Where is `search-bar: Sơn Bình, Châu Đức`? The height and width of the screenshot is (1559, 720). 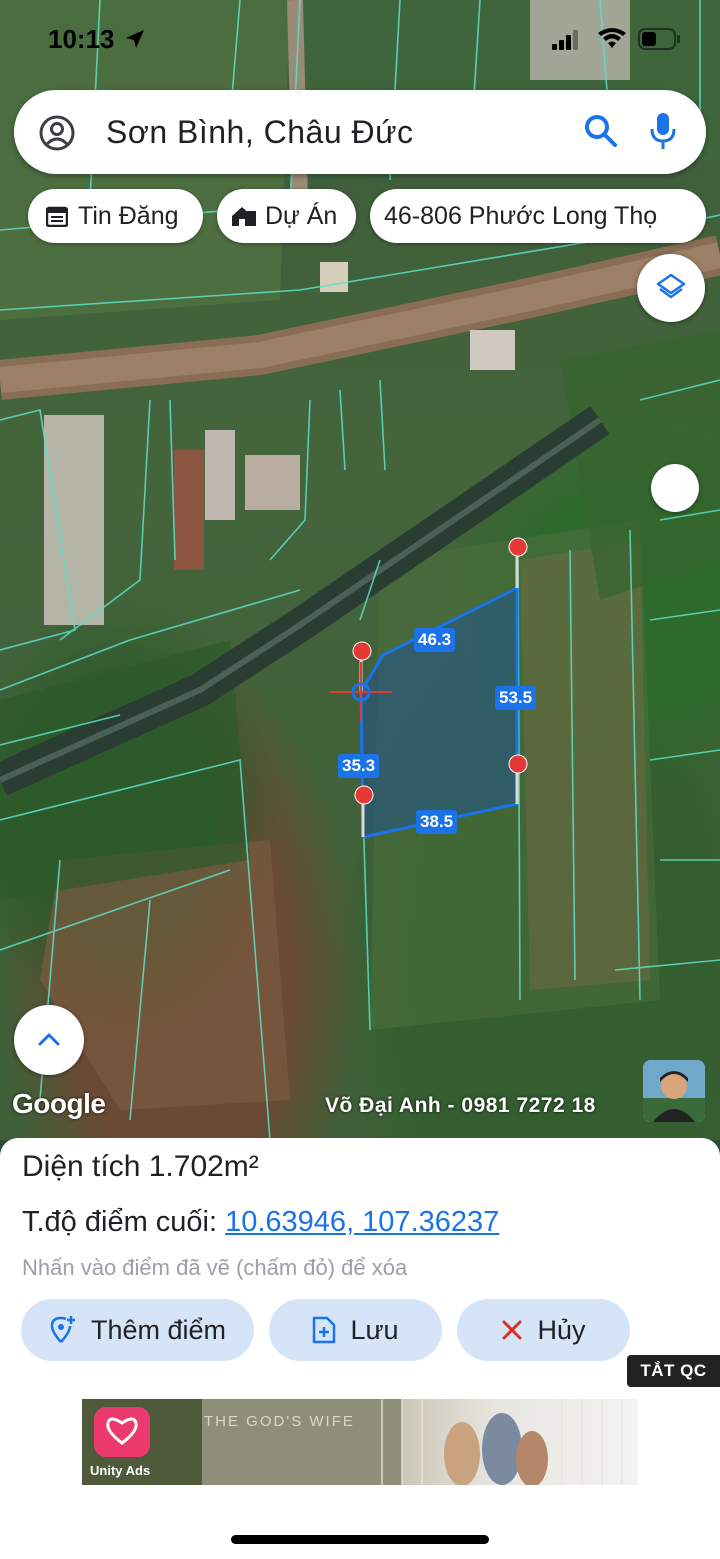 search-bar: Sơn Bình, Châu Đức is located at coordinates (360, 132).